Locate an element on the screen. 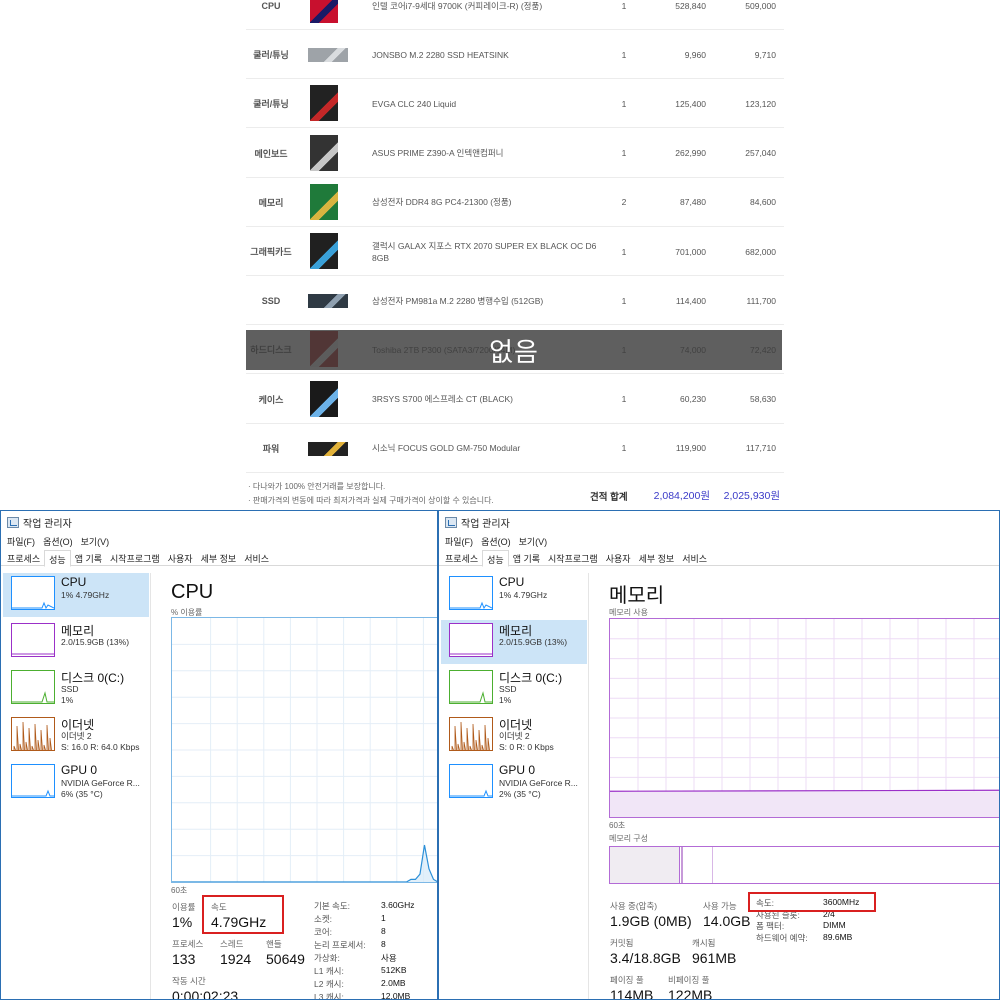 This screenshot has width=1000, height=1000. memory-usage-line is located at coordinates (804, 790).